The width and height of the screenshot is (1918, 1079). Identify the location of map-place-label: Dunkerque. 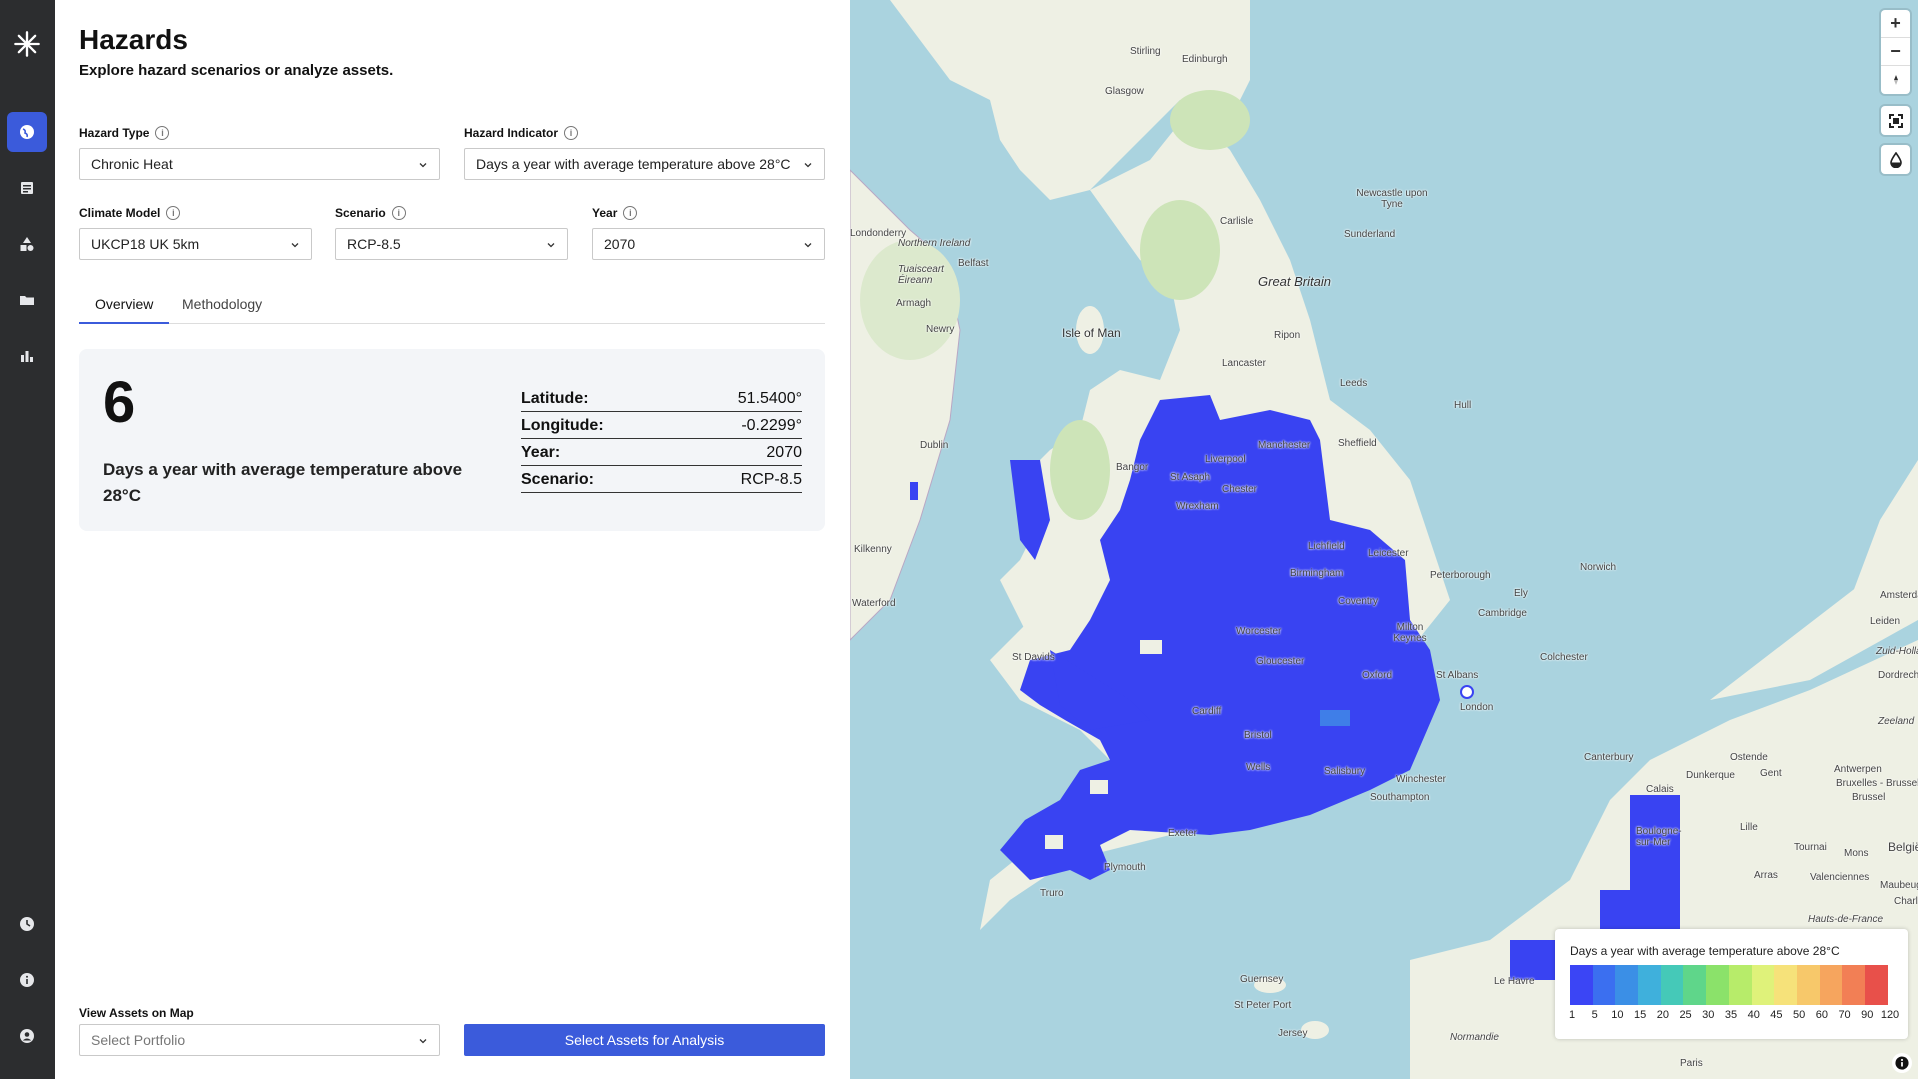
(1710, 775).